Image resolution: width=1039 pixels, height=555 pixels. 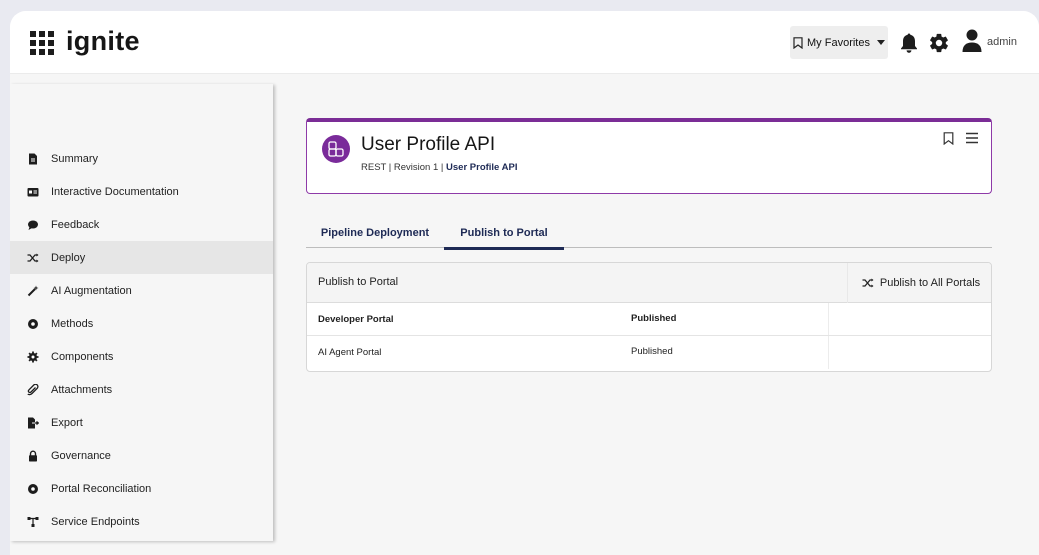 I want to click on settings-gear-icon, so click(x=939, y=43).